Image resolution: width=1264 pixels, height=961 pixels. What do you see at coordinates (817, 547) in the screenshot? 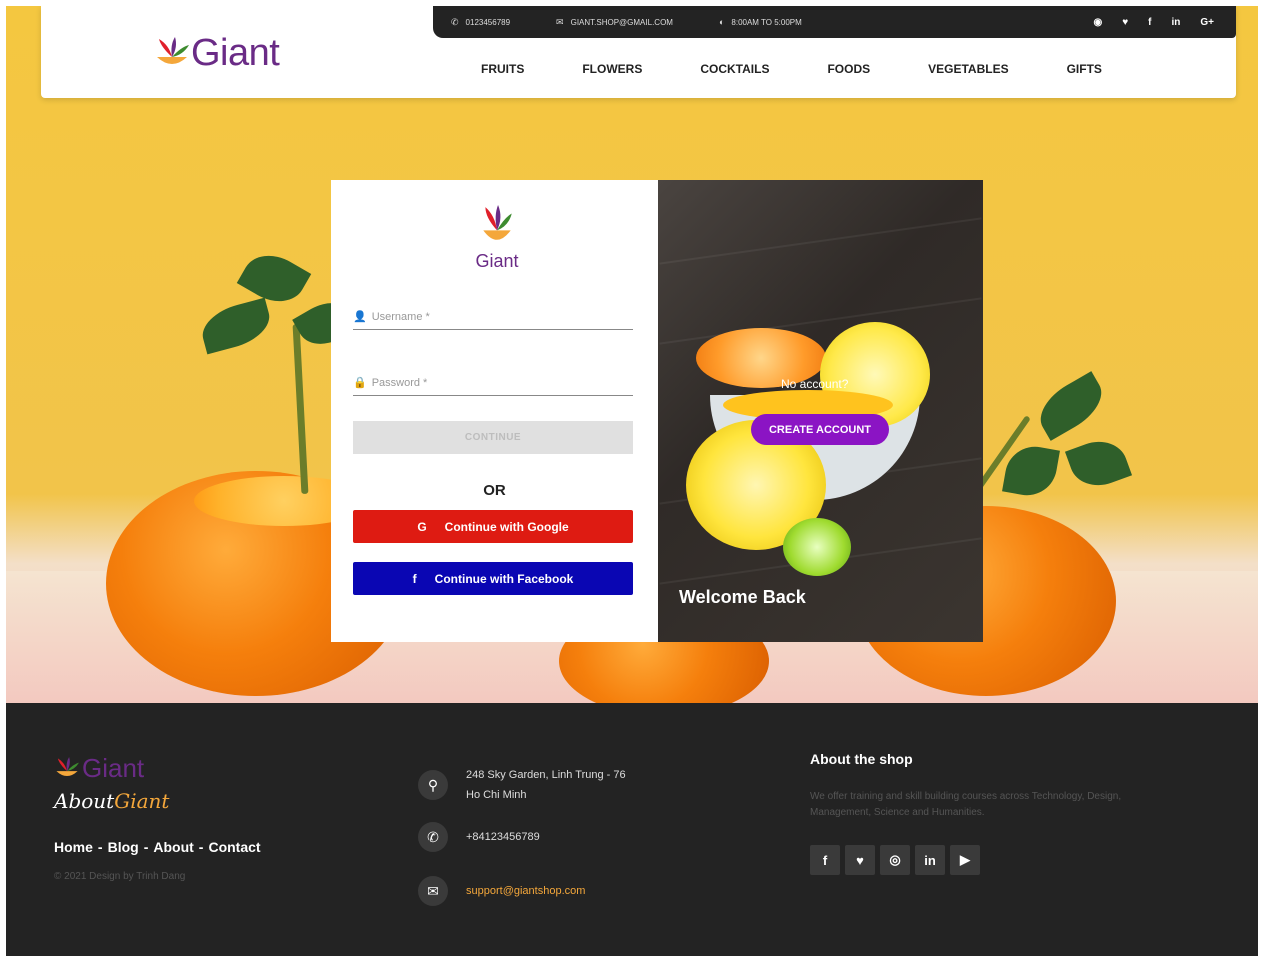
I see `lime-slice-image` at bounding box center [817, 547].